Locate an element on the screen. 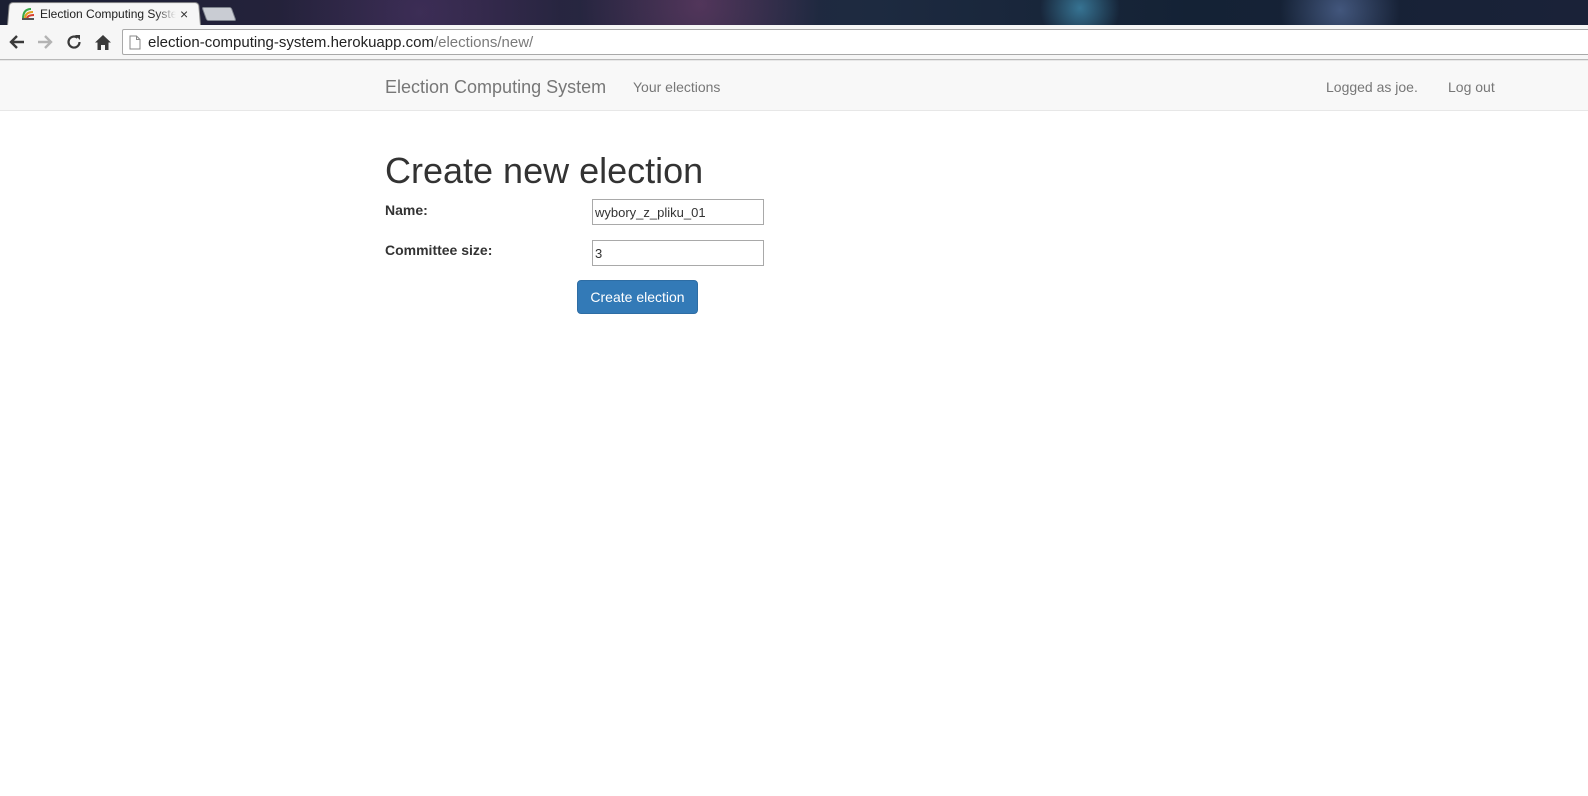 The height and width of the screenshot is (796, 1588). page-icon is located at coordinates (135, 42).